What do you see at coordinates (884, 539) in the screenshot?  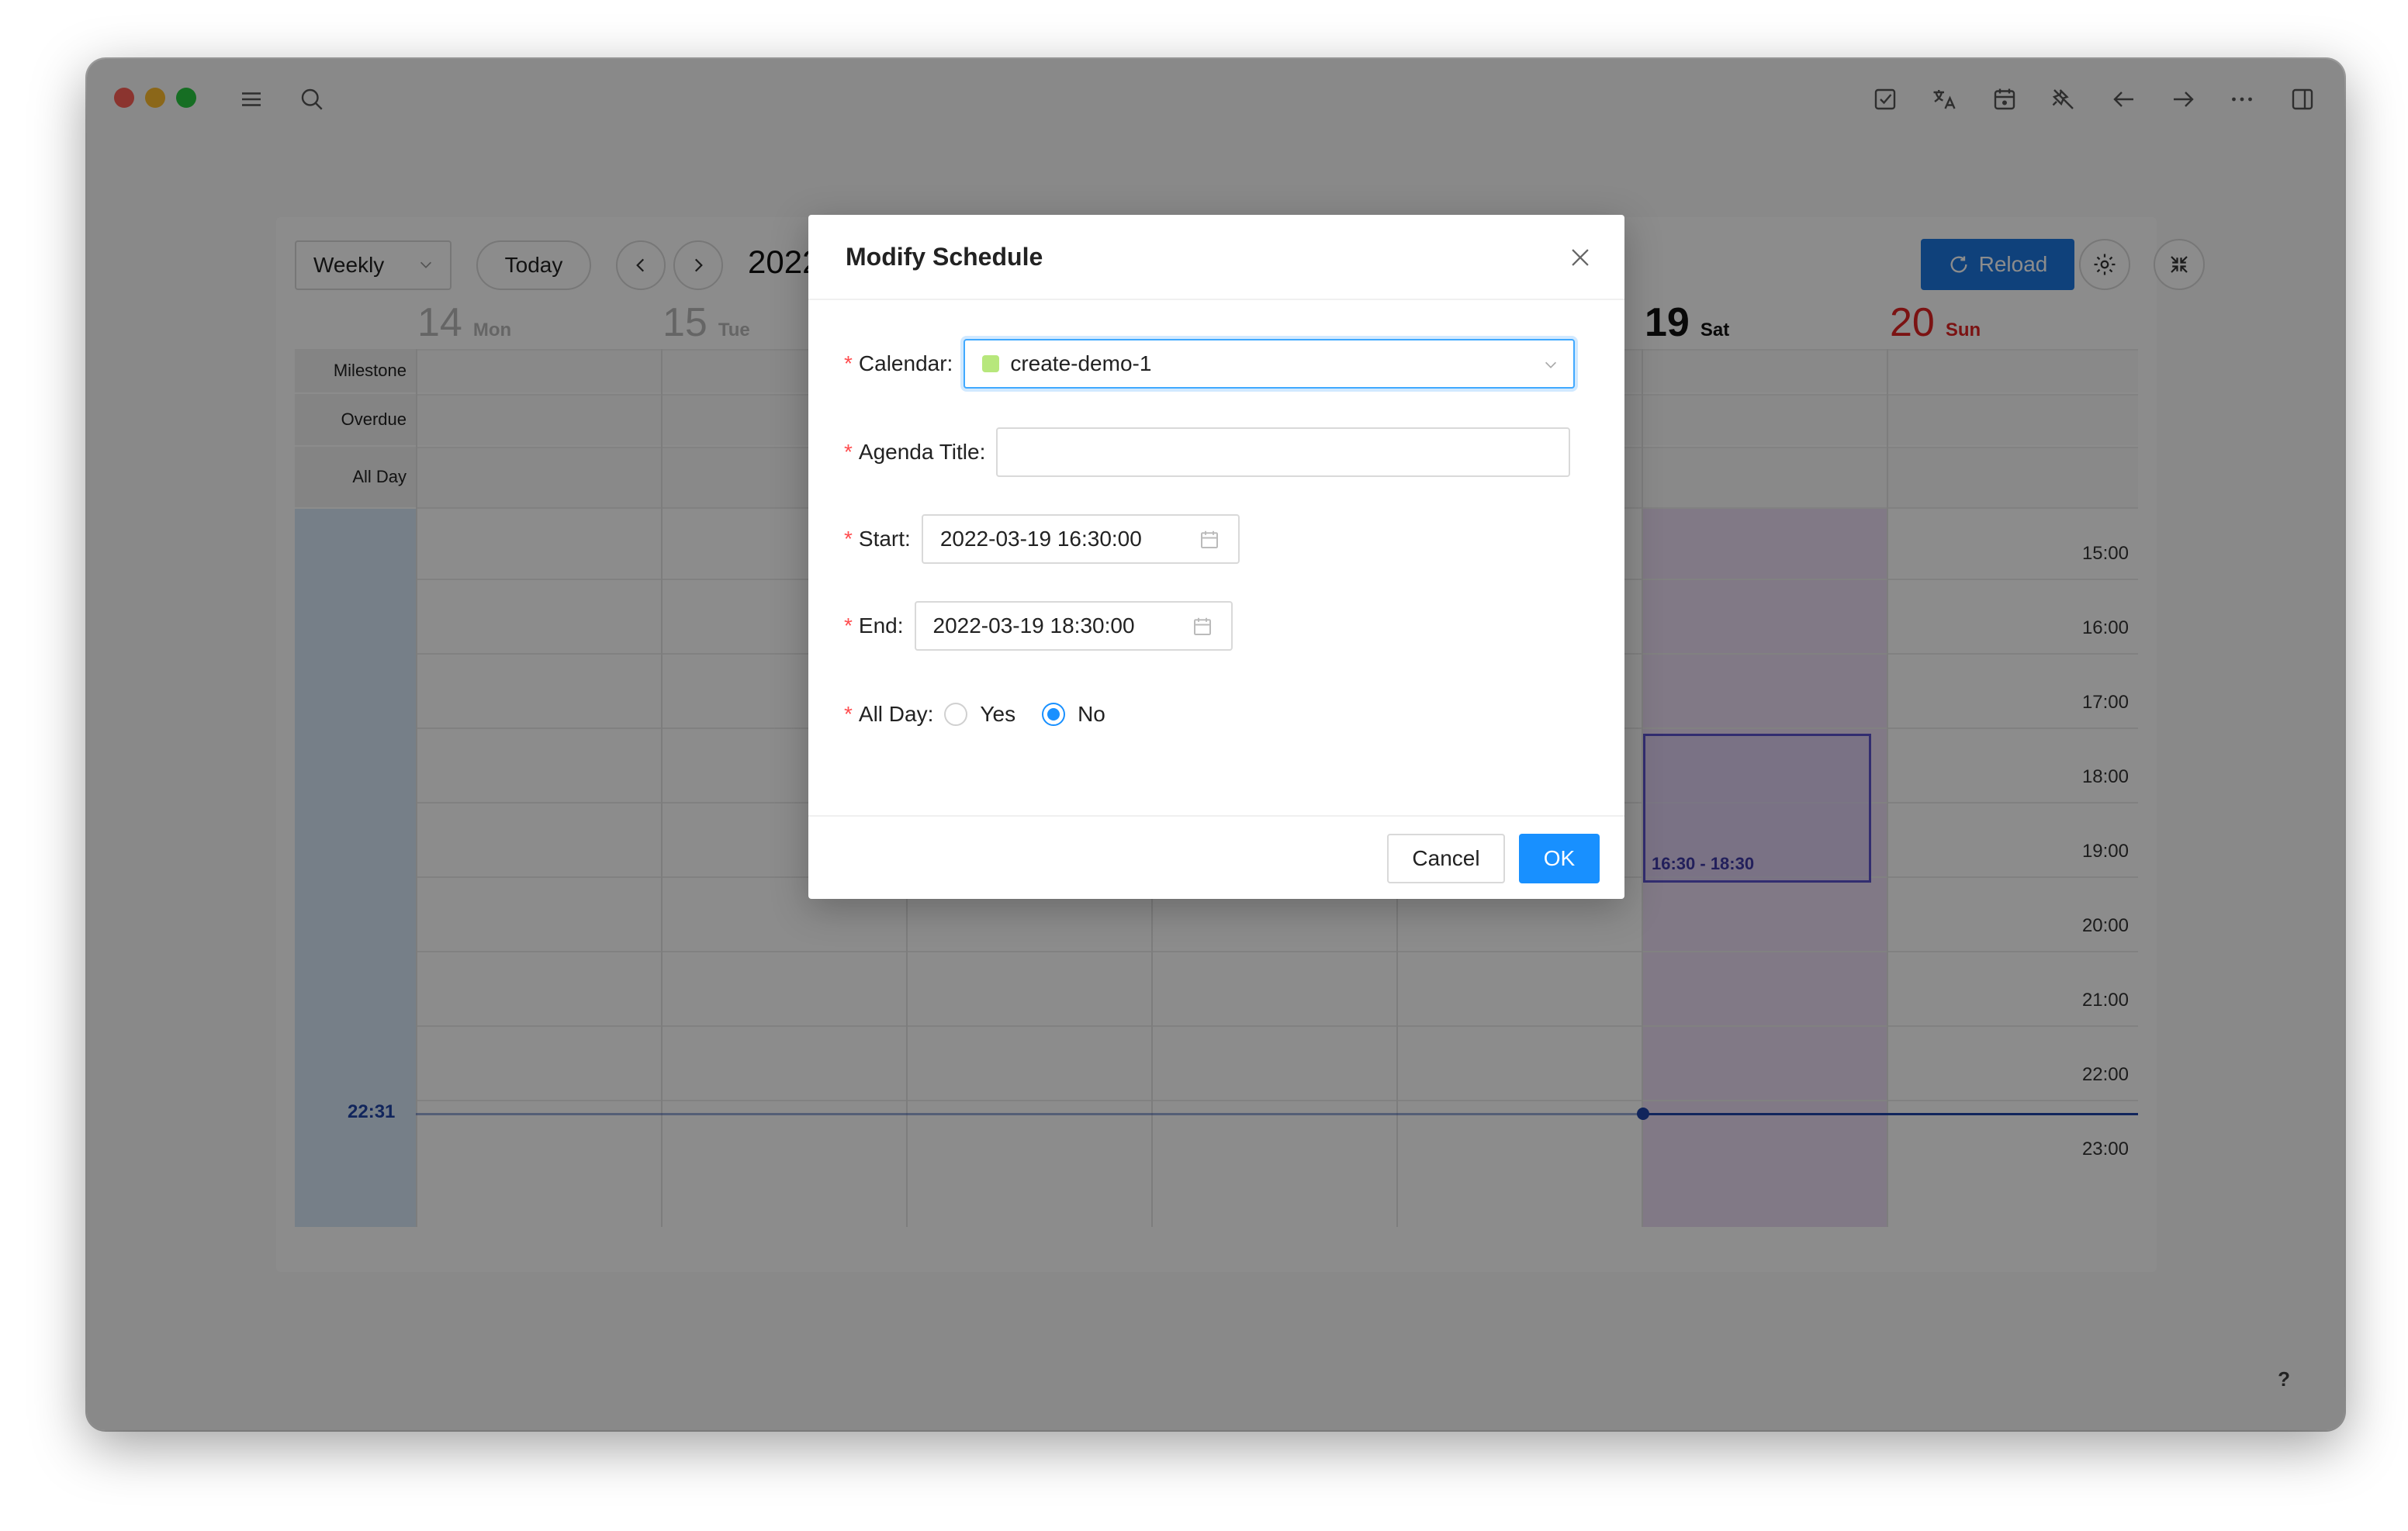 I see `start-label: Start:` at bounding box center [884, 539].